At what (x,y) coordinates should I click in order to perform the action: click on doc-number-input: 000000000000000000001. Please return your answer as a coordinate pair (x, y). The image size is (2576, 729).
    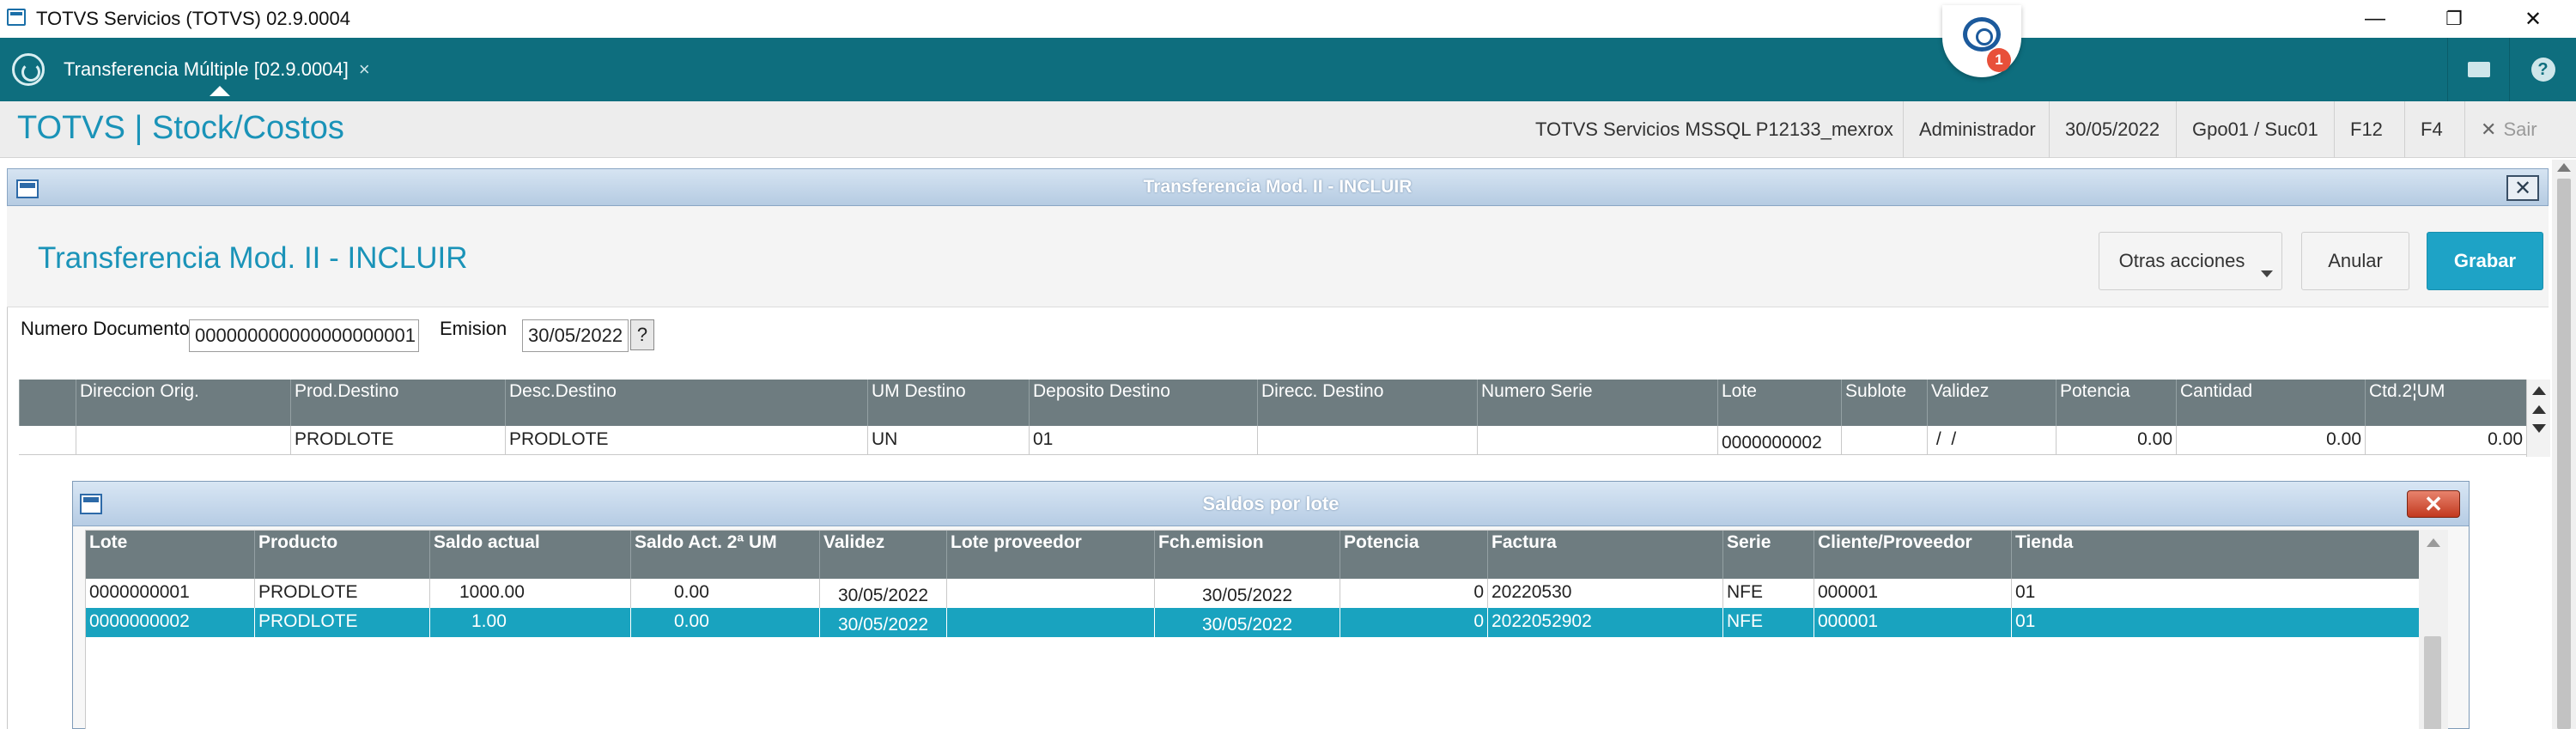
    Looking at the image, I should click on (304, 335).